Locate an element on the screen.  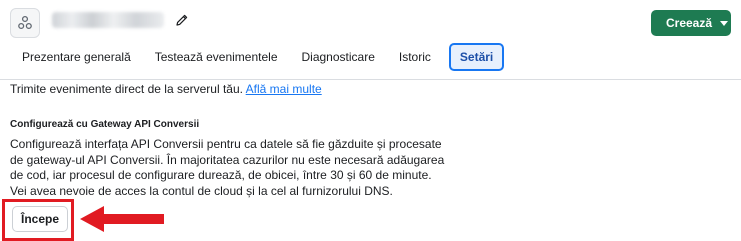
nodes-icon is located at coordinates (25, 22).